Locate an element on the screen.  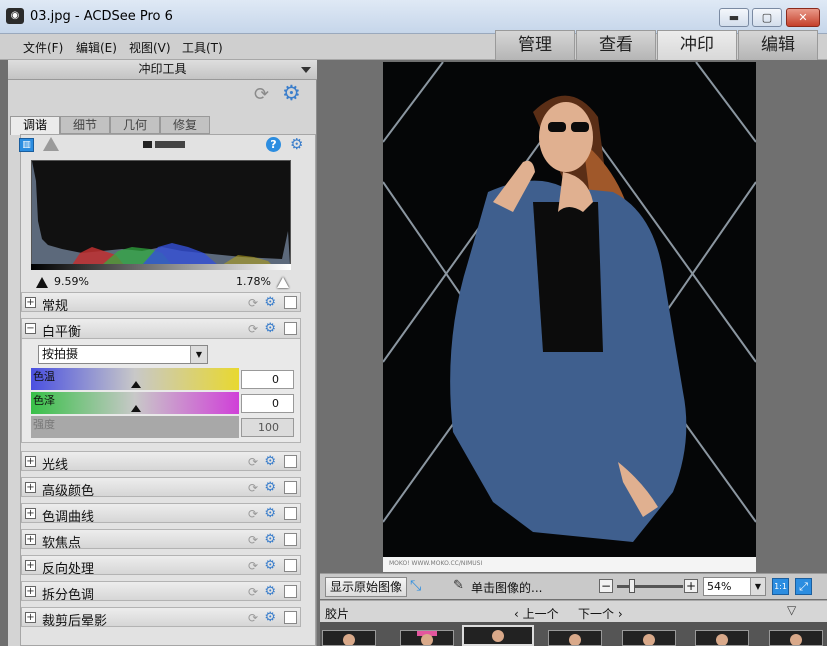
zoom-out-button: − is located at coordinates (606, 586).